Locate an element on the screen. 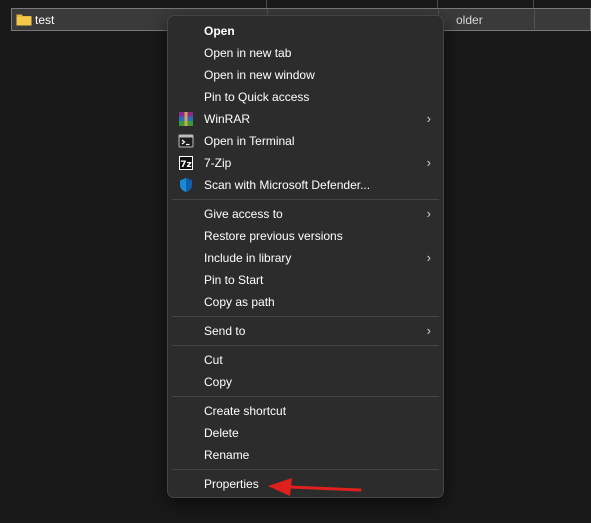 Image resolution: width=591 pixels, height=523 pixels. menu-item-include-in-library: Include in library › is located at coordinates (305, 258).